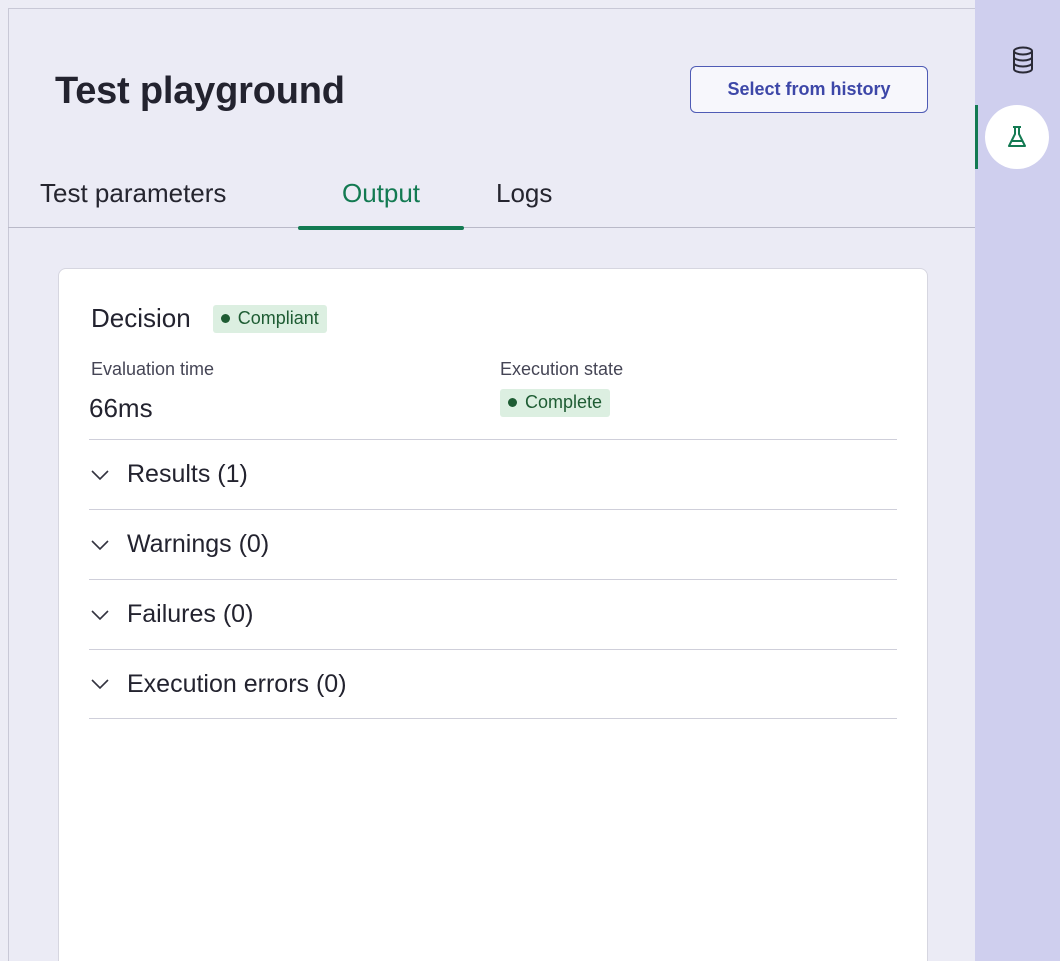 This screenshot has width=1060, height=961. Describe the element at coordinates (121, 408) in the screenshot. I see `evaluation-time-value: 66ms` at that location.